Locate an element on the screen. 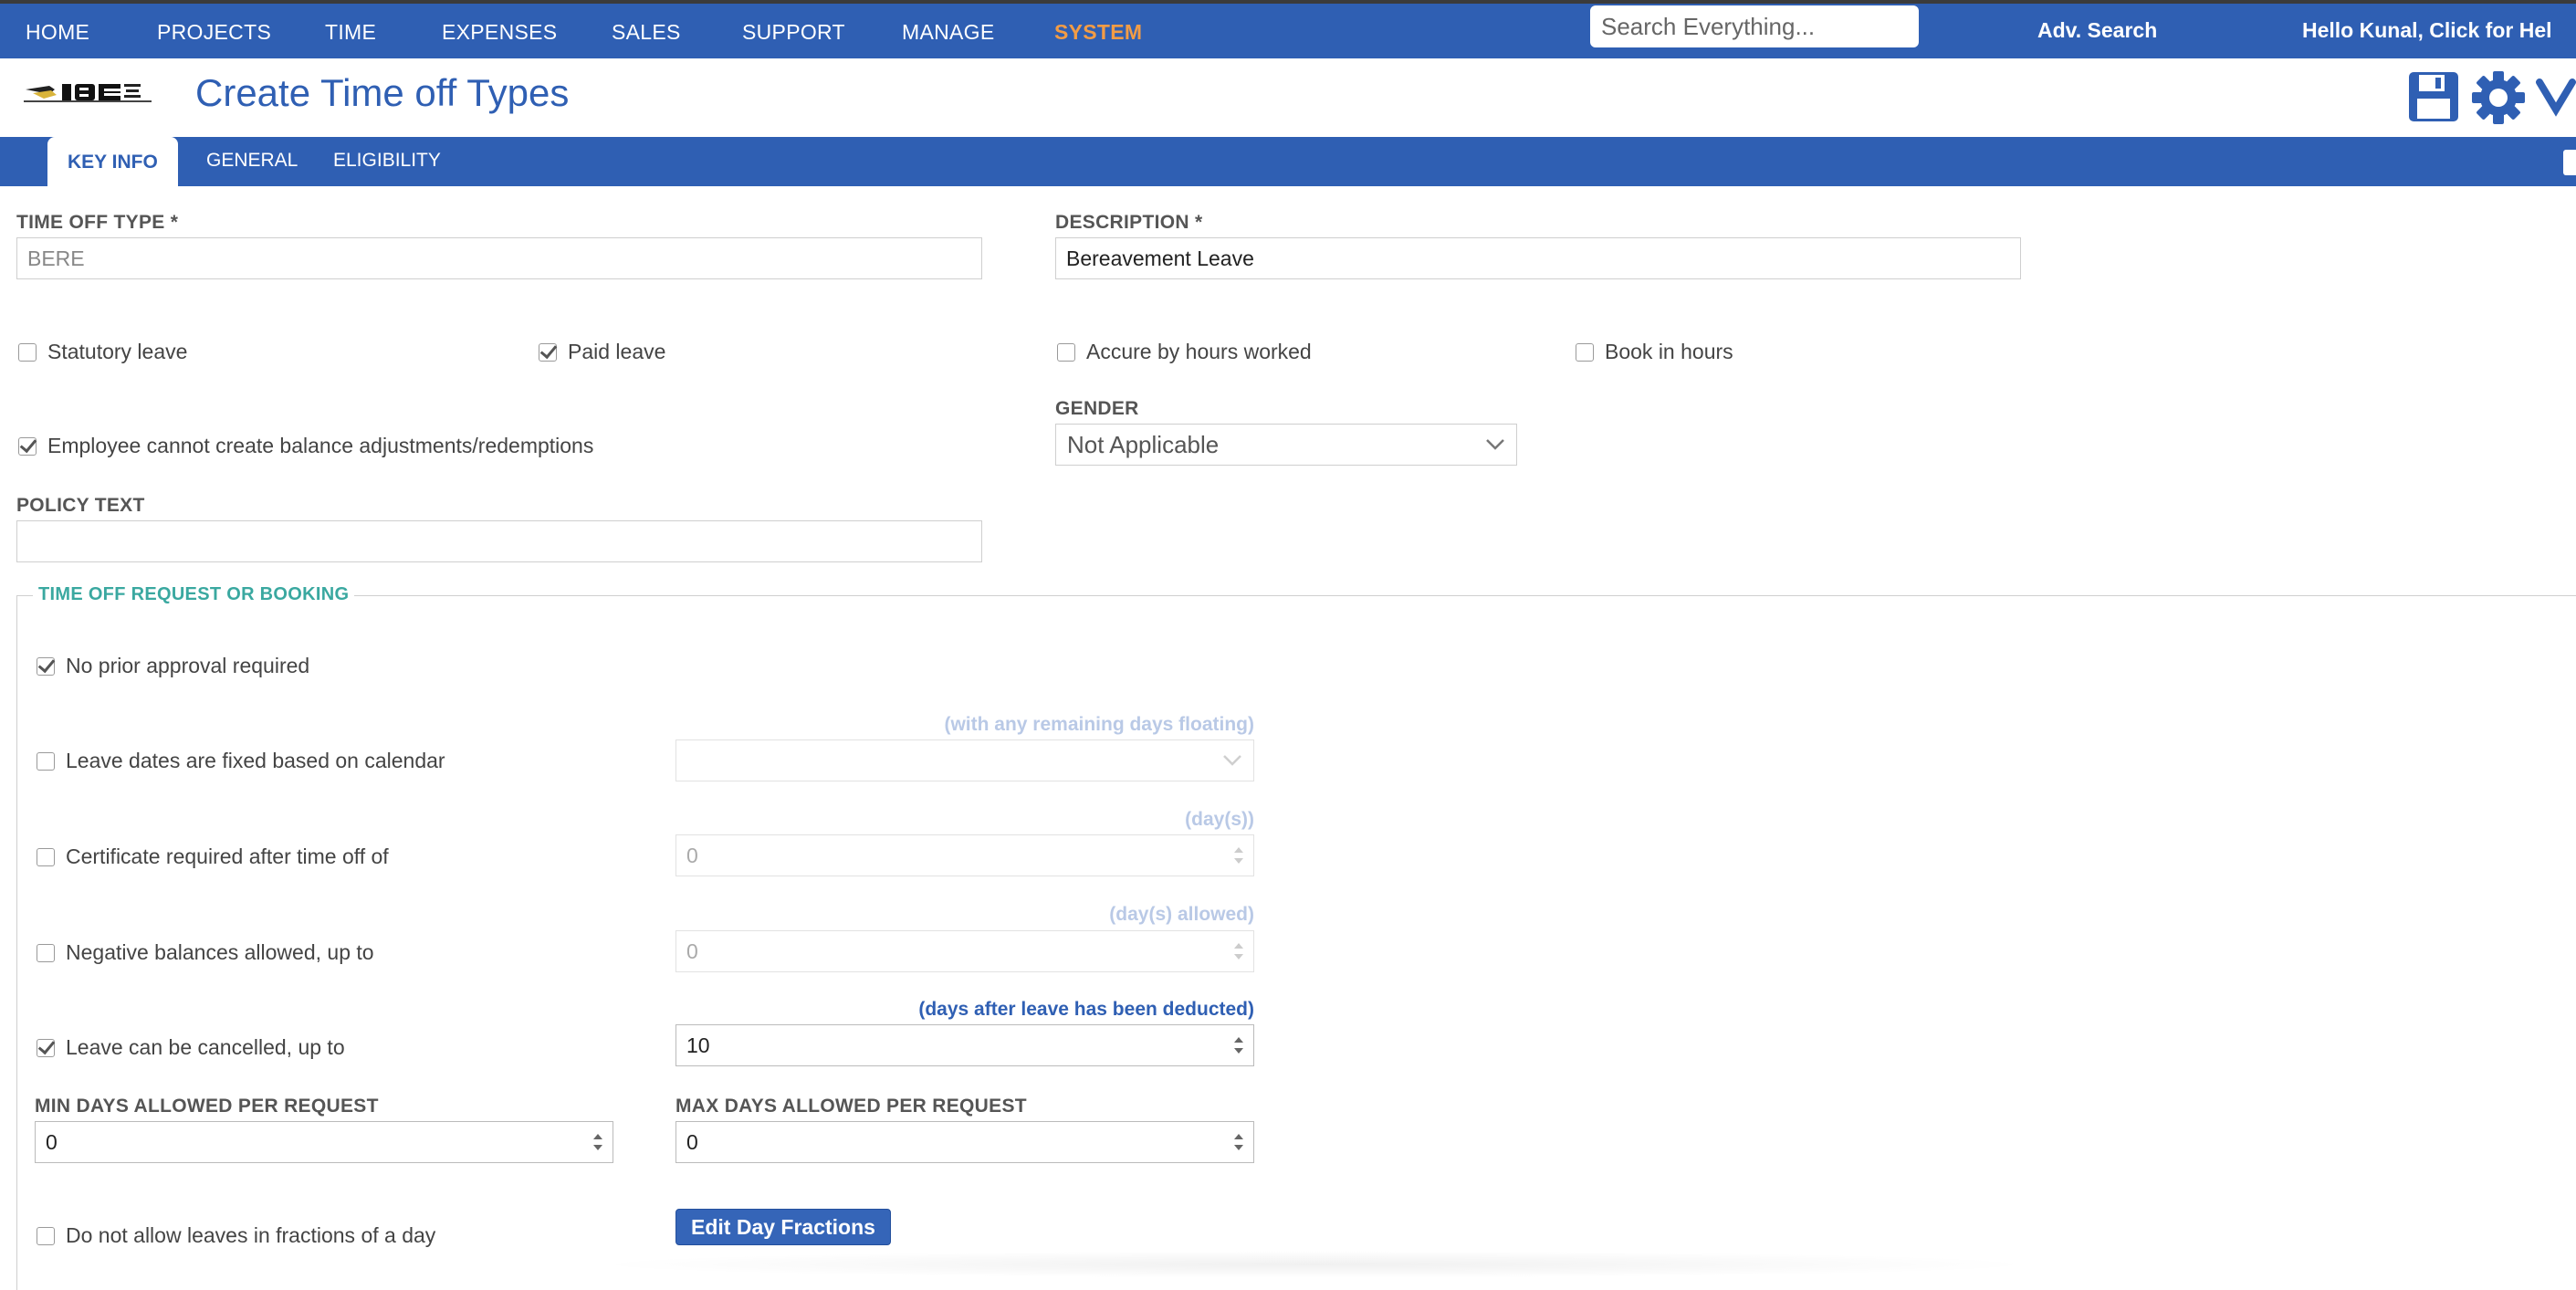 The width and height of the screenshot is (2576, 1290). fixed-dates-hint: (with any remaining days floating) is located at coordinates (1099, 724).